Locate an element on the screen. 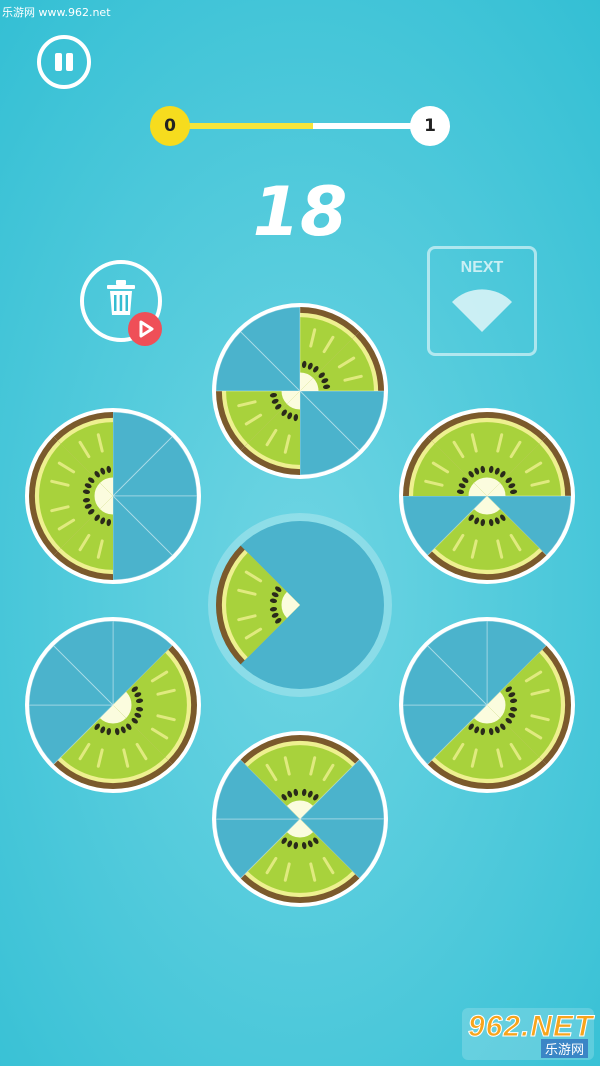 Image resolution: width=600 pixels, height=1066 pixels. pause-icon-bar is located at coordinates (69, 62).